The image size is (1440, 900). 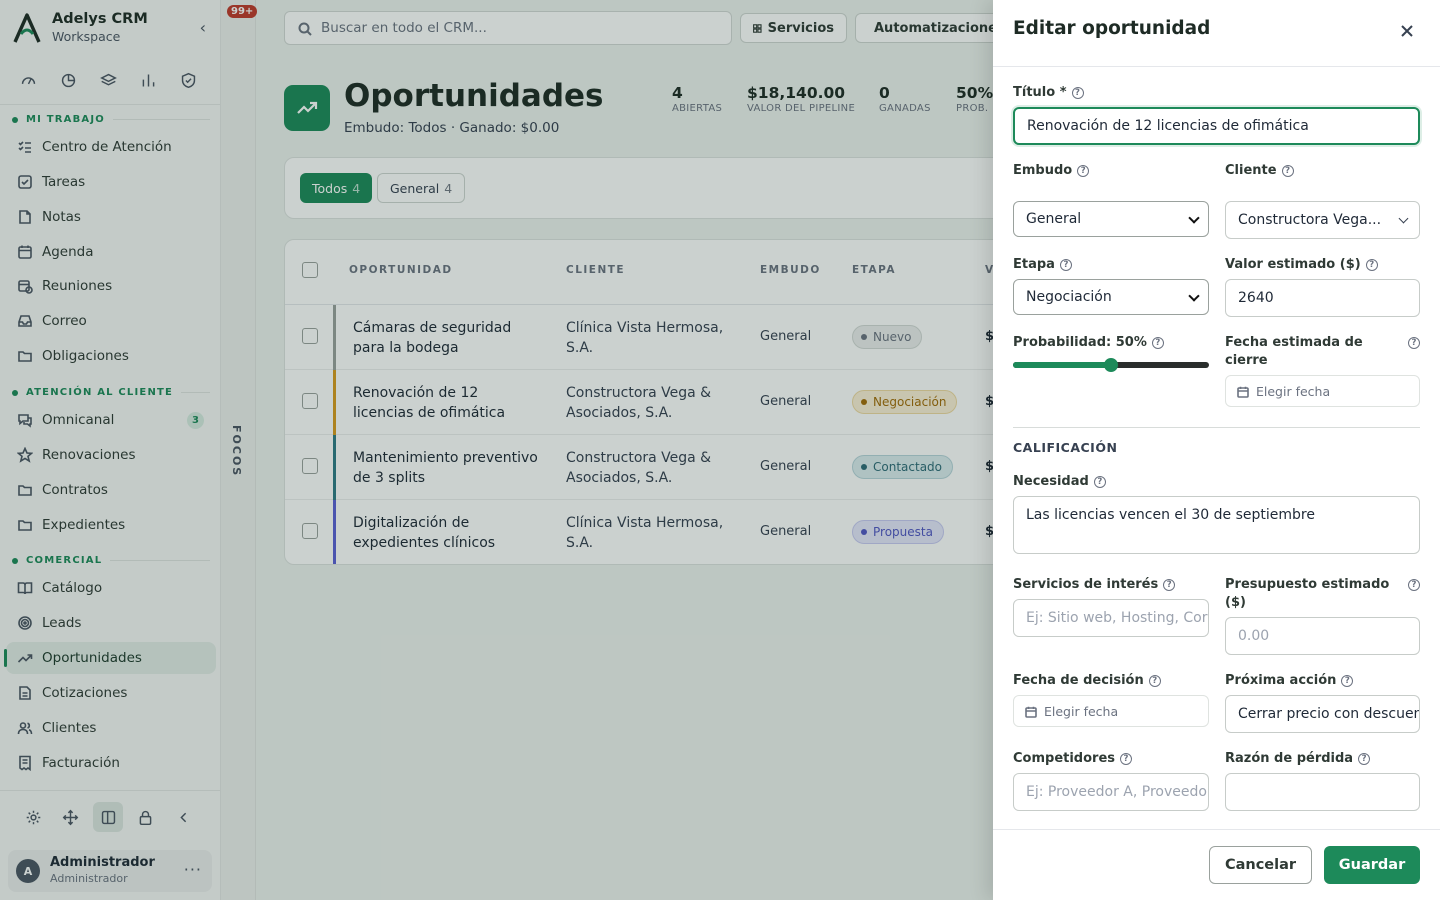 What do you see at coordinates (1216, 525) in the screenshot?
I see `necesidad-textarea: Las licencias vencen el 30 de septiembre` at bounding box center [1216, 525].